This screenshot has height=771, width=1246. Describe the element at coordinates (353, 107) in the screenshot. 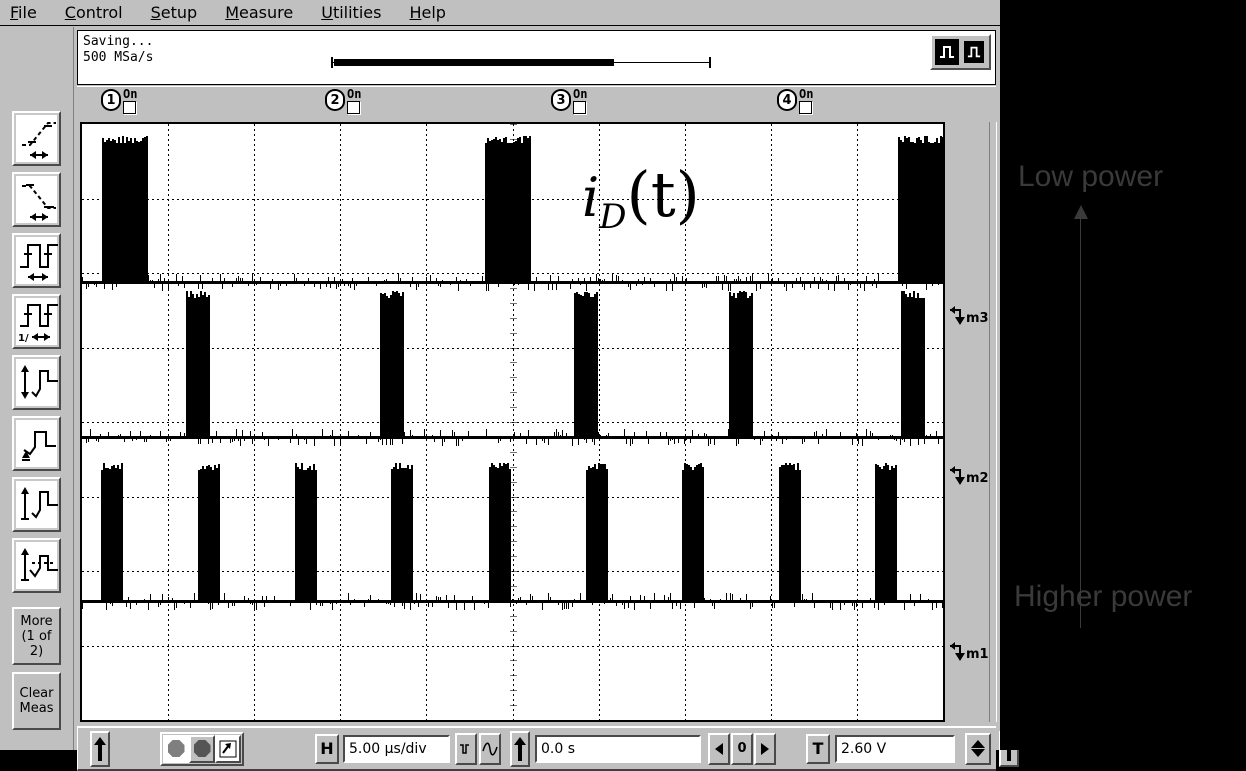

I see `channel-2-checkbox` at that location.